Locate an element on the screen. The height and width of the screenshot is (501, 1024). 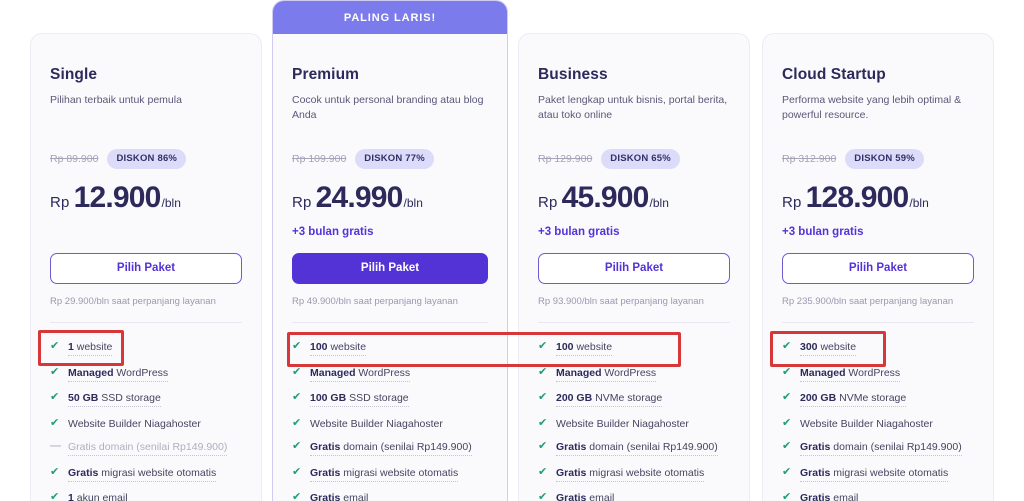
current-price: Rp 24.990/bln is located at coordinates (390, 198).